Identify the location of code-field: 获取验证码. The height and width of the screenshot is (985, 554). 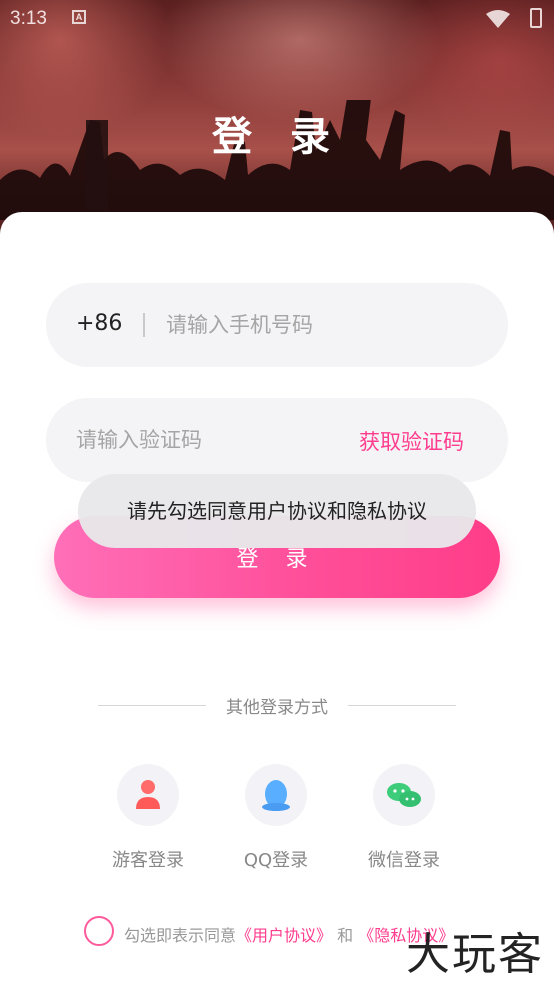
(277, 440).